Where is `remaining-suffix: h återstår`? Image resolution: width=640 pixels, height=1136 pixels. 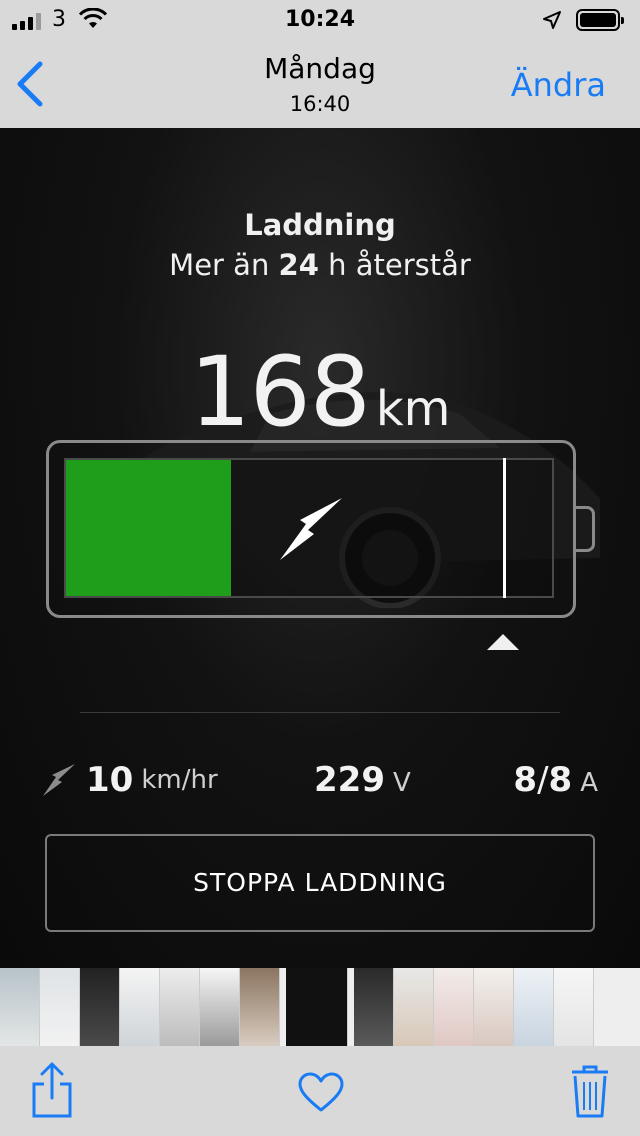
remaining-suffix: h återstår is located at coordinates (394, 265).